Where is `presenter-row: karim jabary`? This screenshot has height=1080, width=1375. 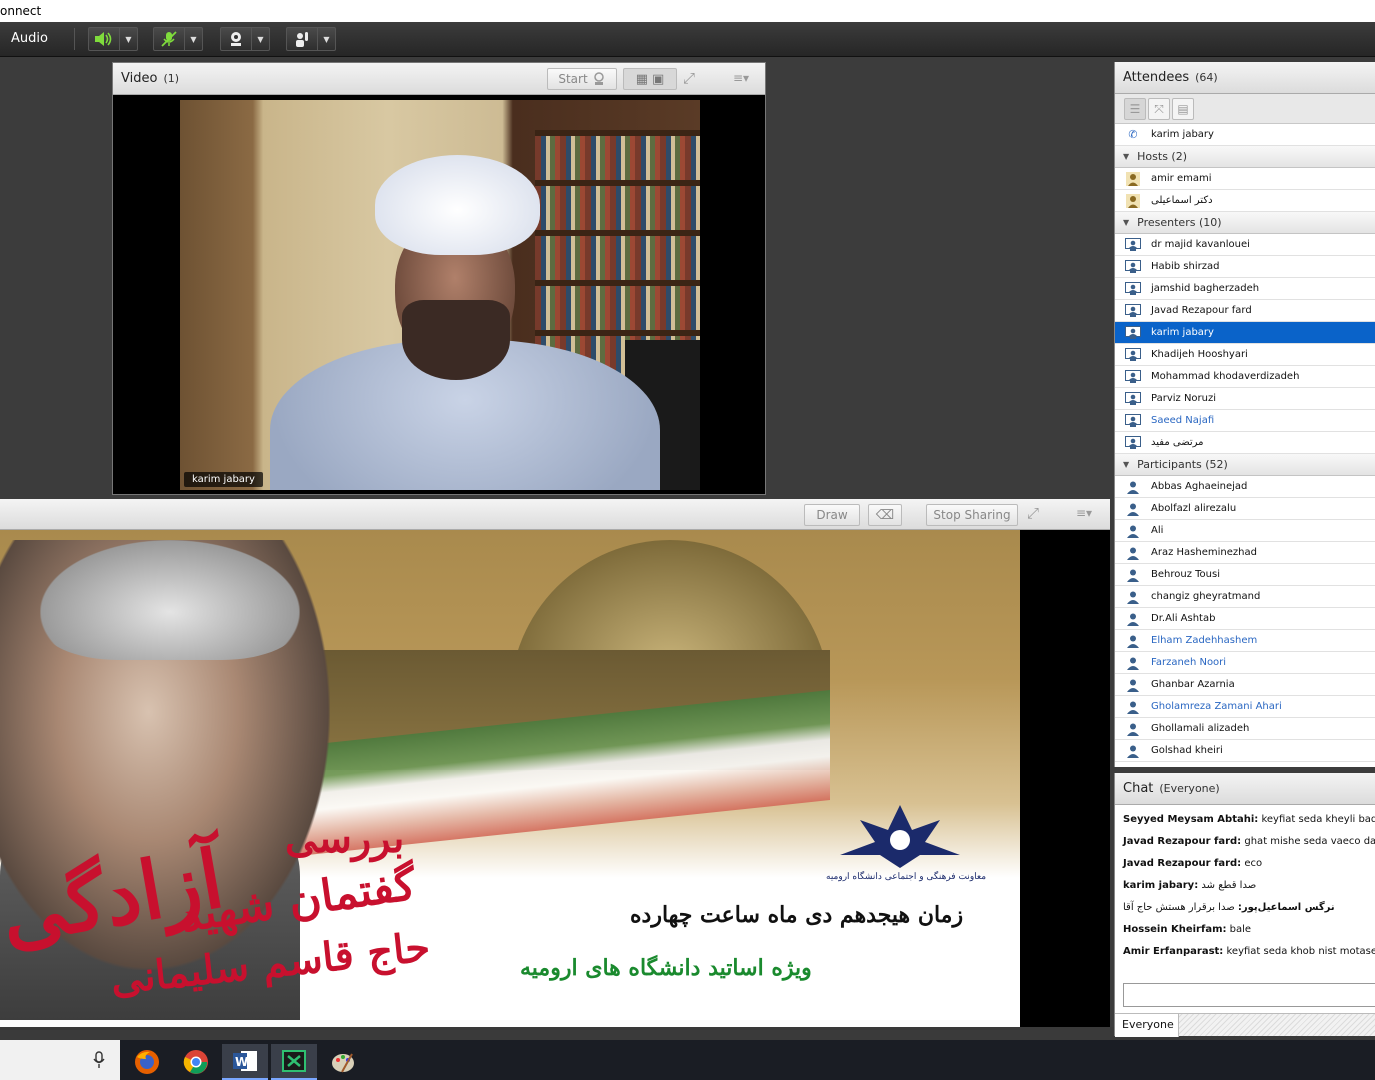
presenter-row: karim jabary is located at coordinates (1245, 333).